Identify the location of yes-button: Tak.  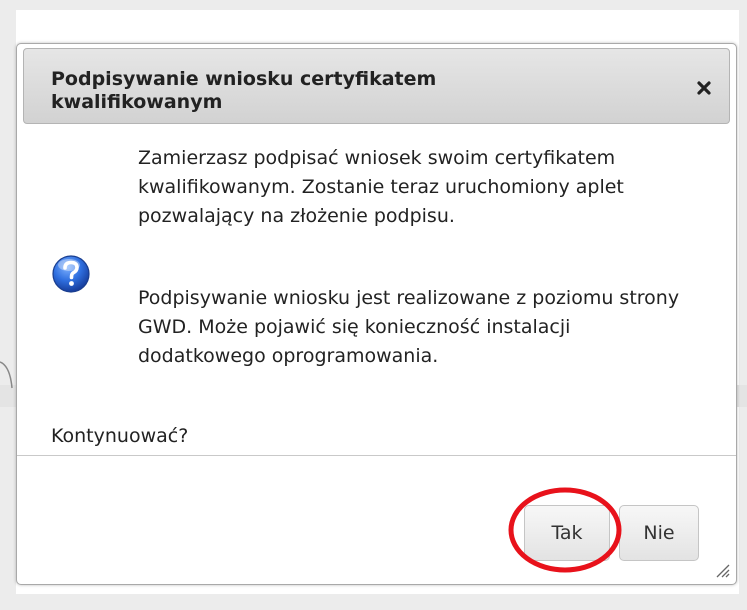
(567, 533).